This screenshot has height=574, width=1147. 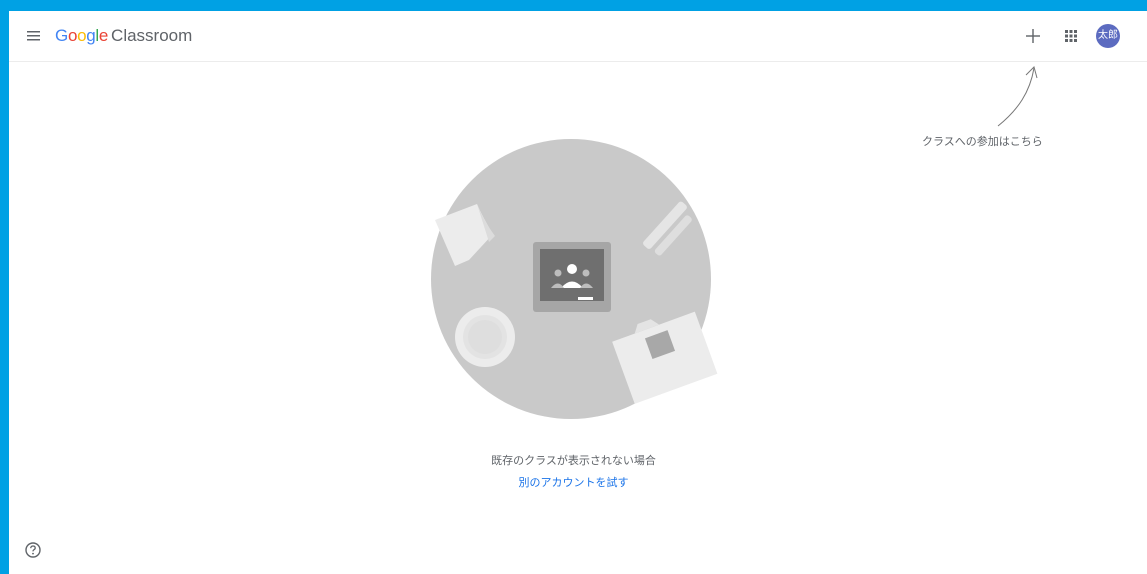 I want to click on account-avatar: 太郎, so click(x=1108, y=36).